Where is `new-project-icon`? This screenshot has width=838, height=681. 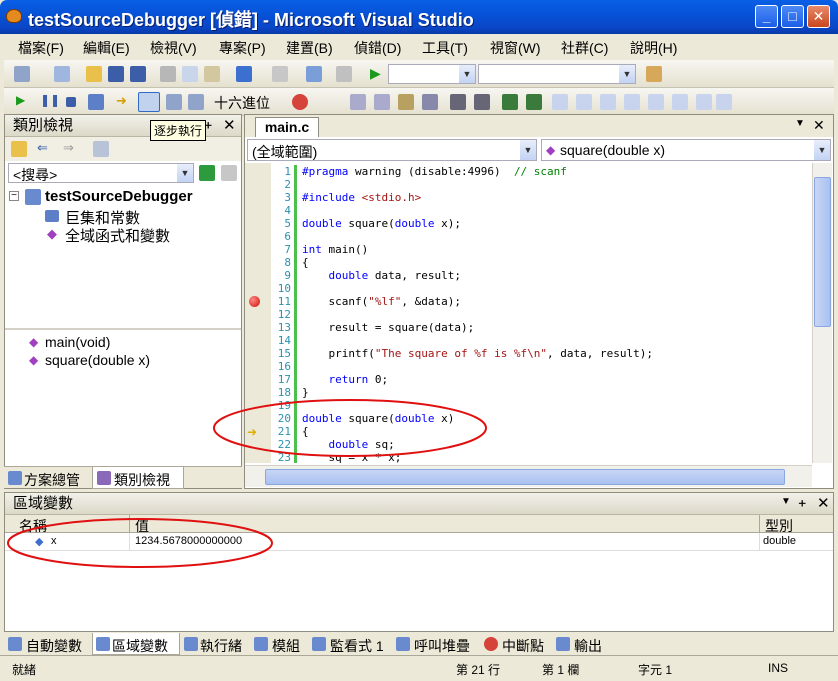
new-project-icon is located at coordinates (22, 74).